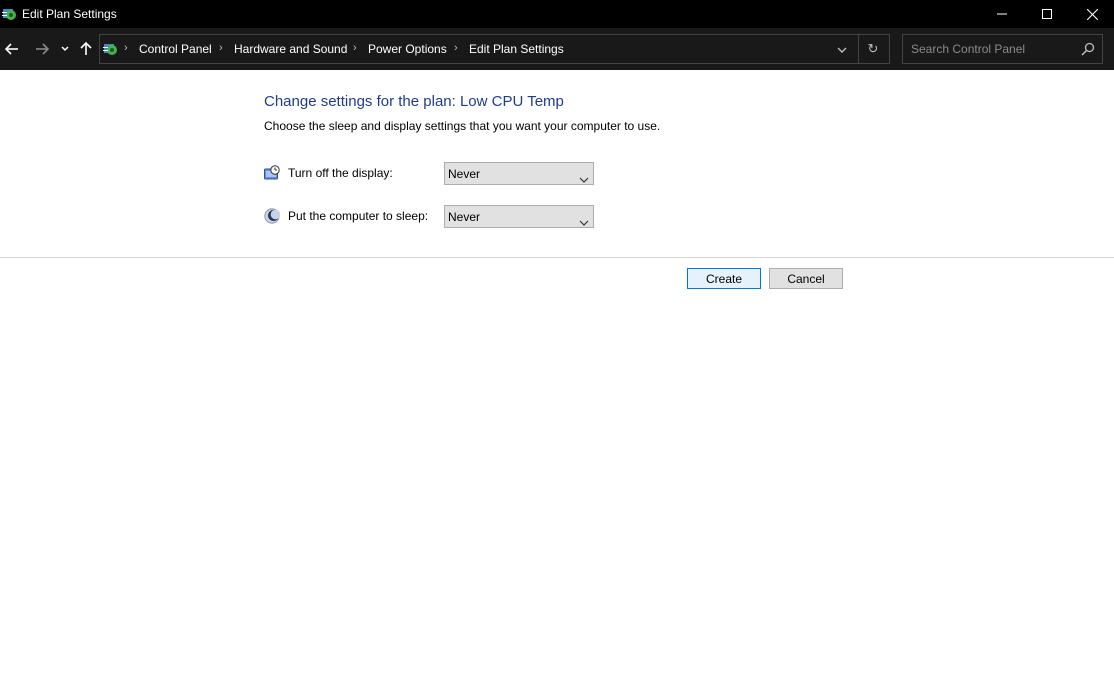 This screenshot has width=1114, height=685. I want to click on sleep-timeout-label: Put the computer to sleep:, so click(358, 216).